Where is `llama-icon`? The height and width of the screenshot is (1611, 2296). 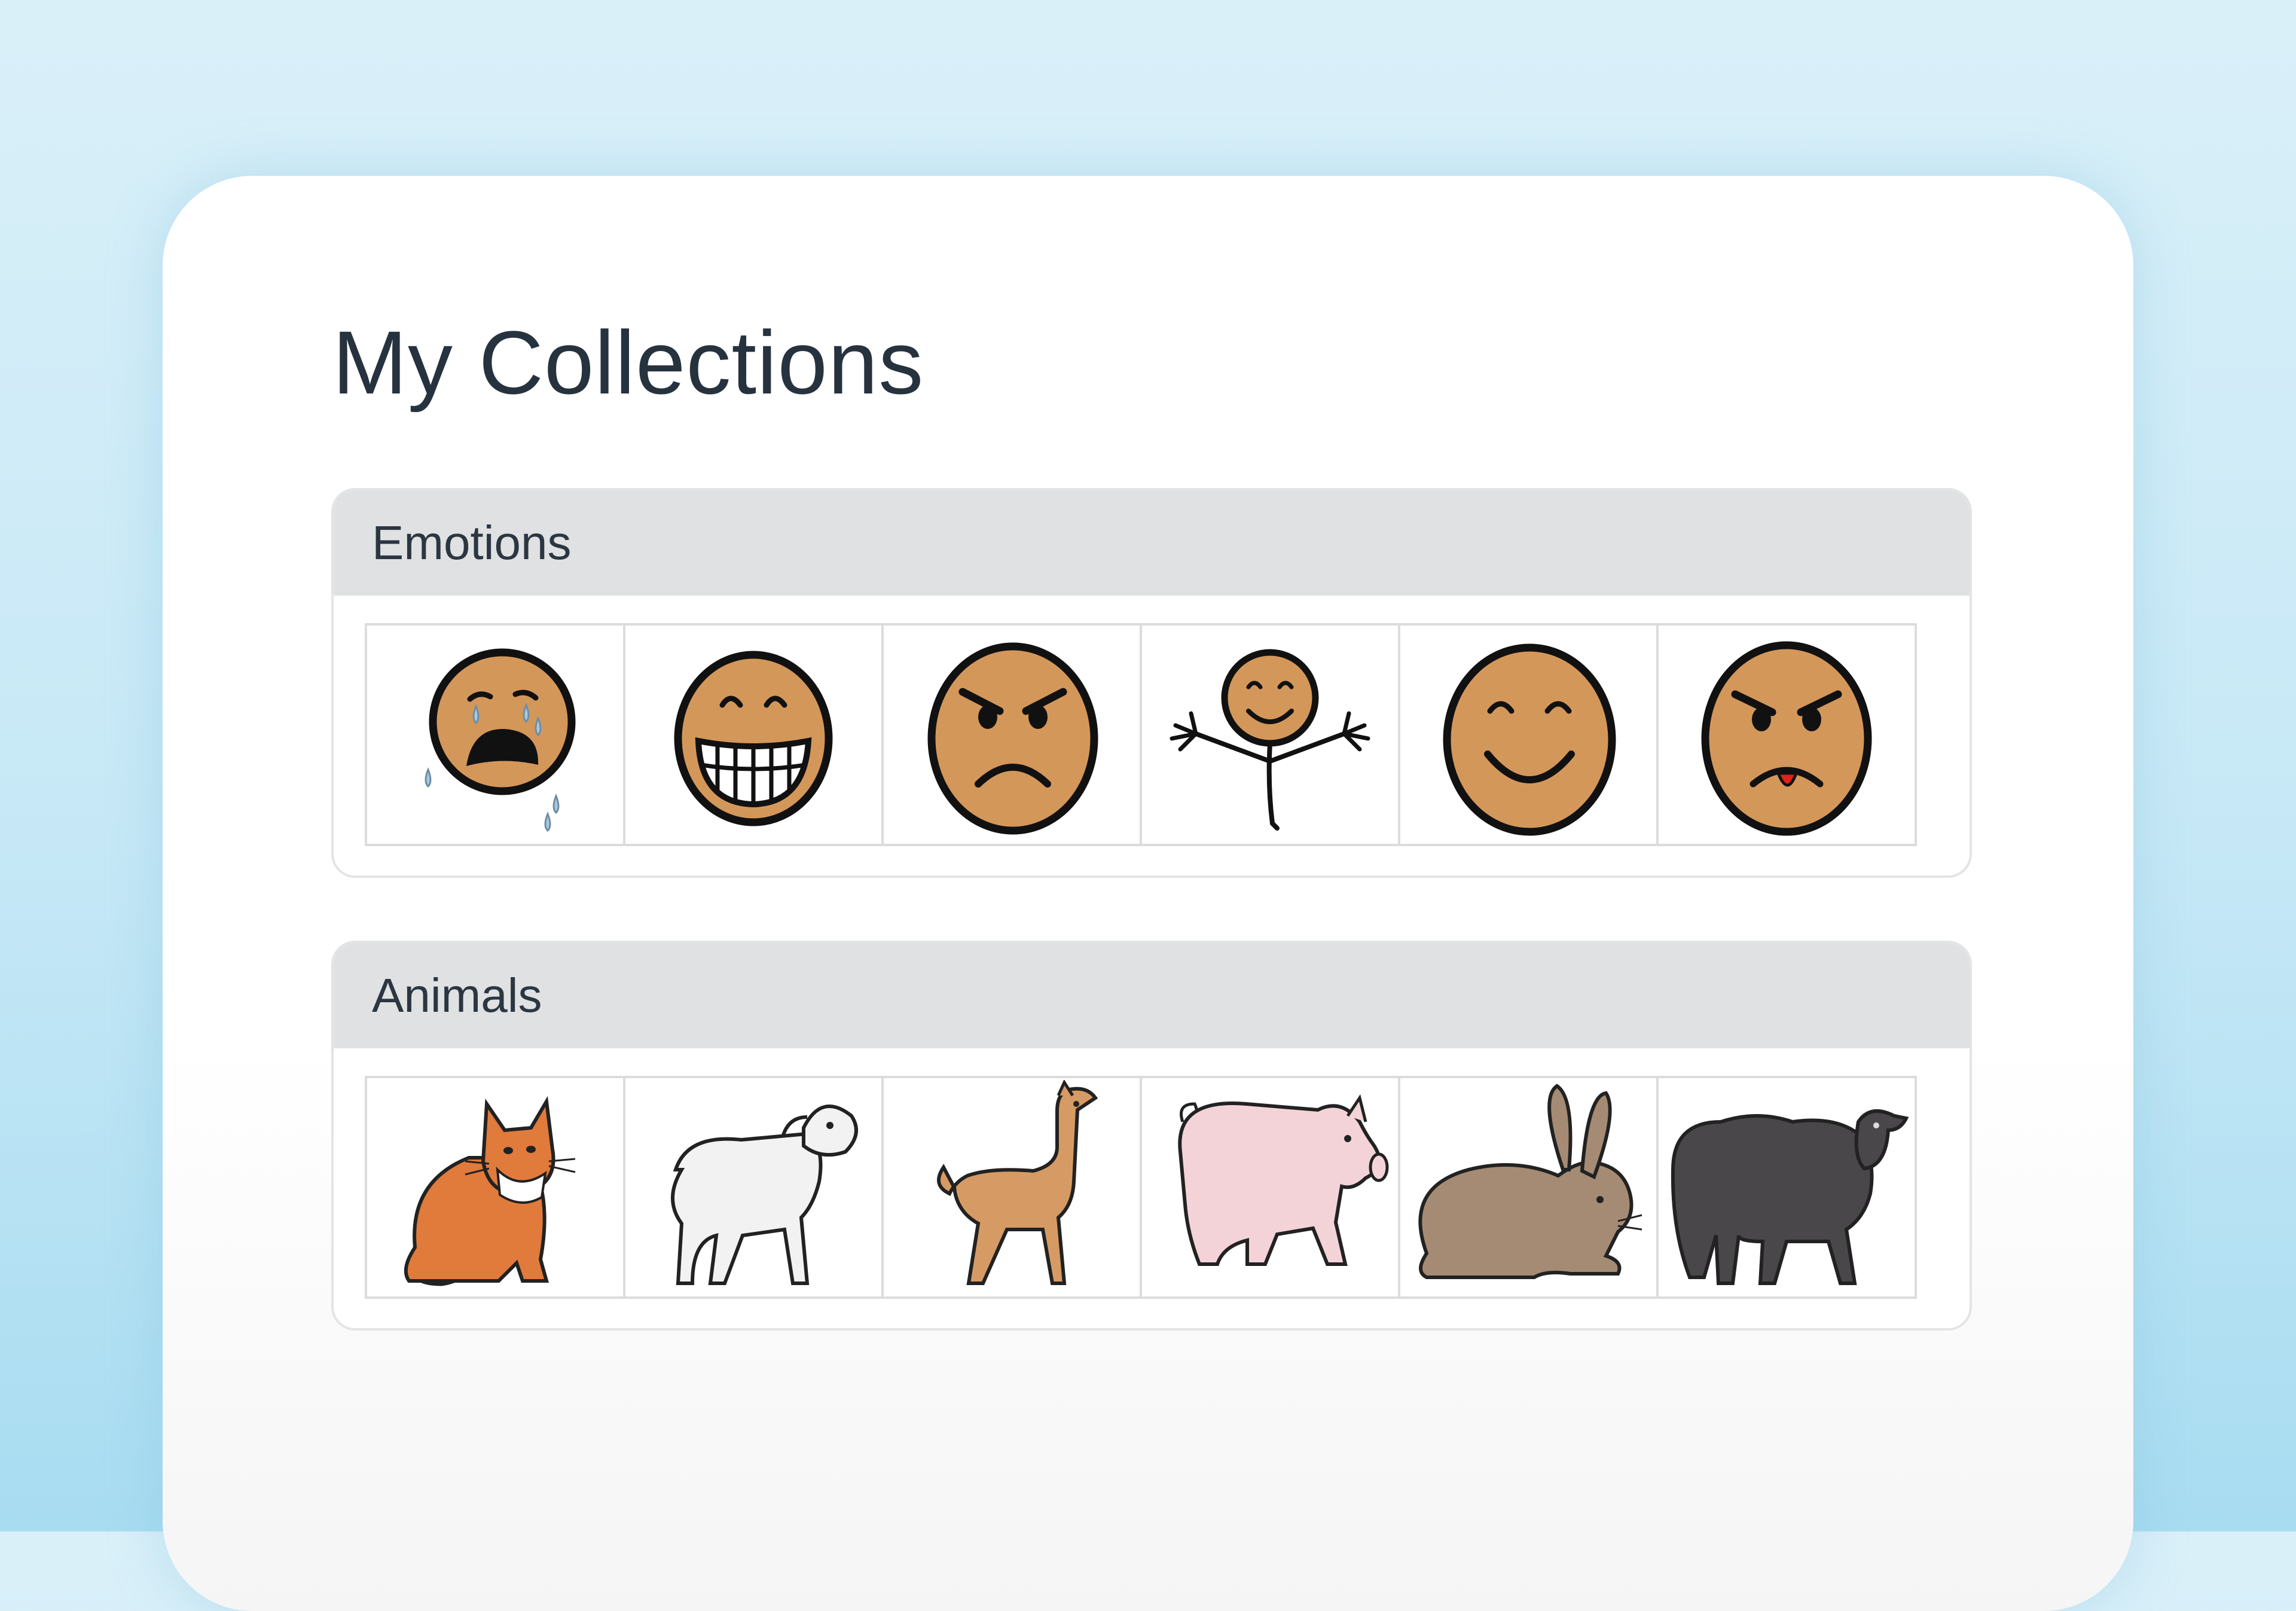 llama-icon is located at coordinates (1017, 1182).